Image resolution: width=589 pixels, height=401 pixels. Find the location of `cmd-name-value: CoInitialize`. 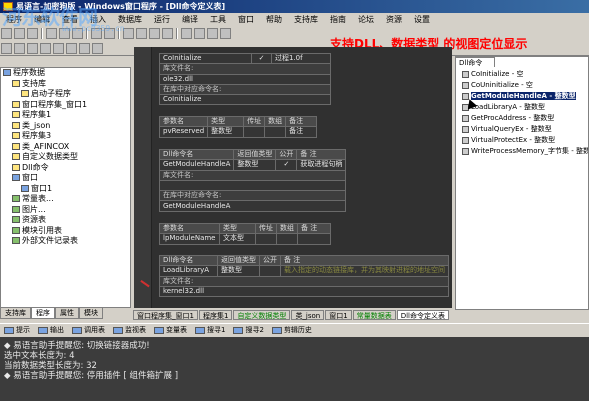

cmd-name-value: CoInitialize is located at coordinates (245, 100).